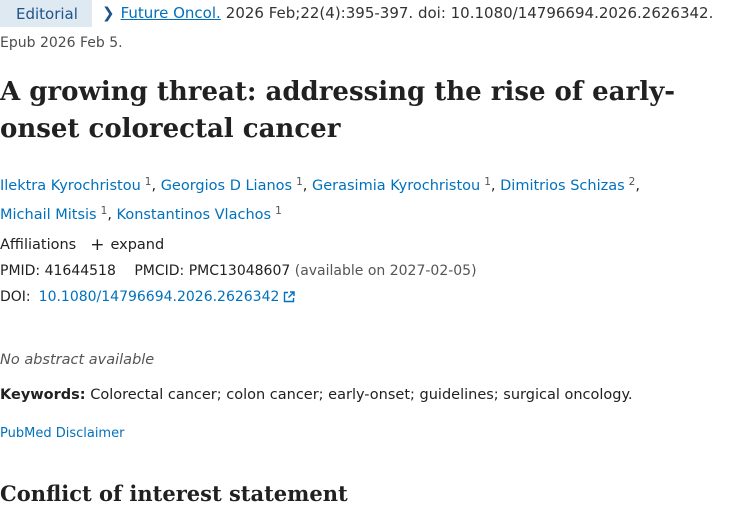  I want to click on pmid-label: PMID:, so click(20, 271).